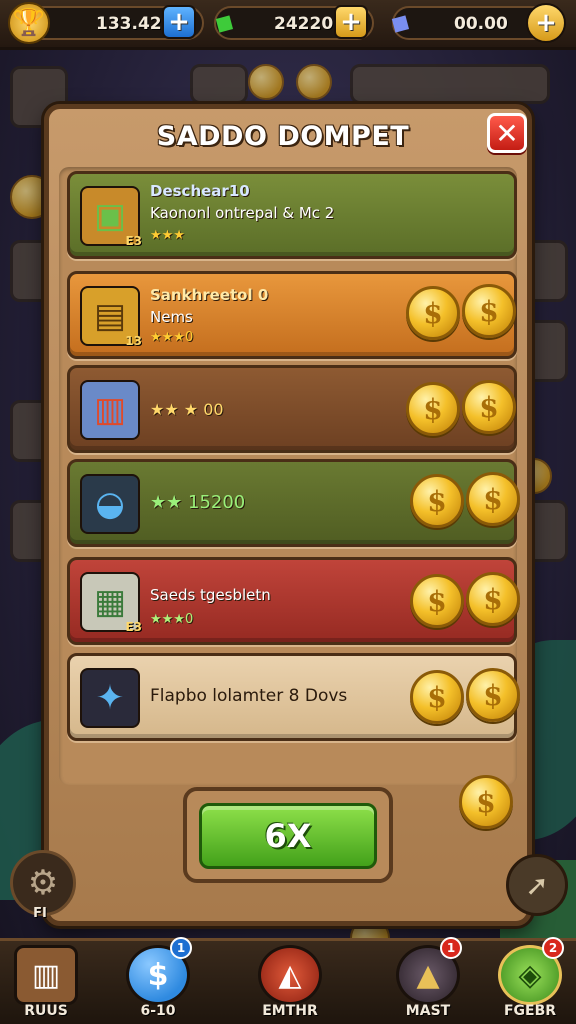  What do you see at coordinates (293, 503) in the screenshot?
I see `list-item: ◒ ★★ 15200 $ $` at bounding box center [293, 503].